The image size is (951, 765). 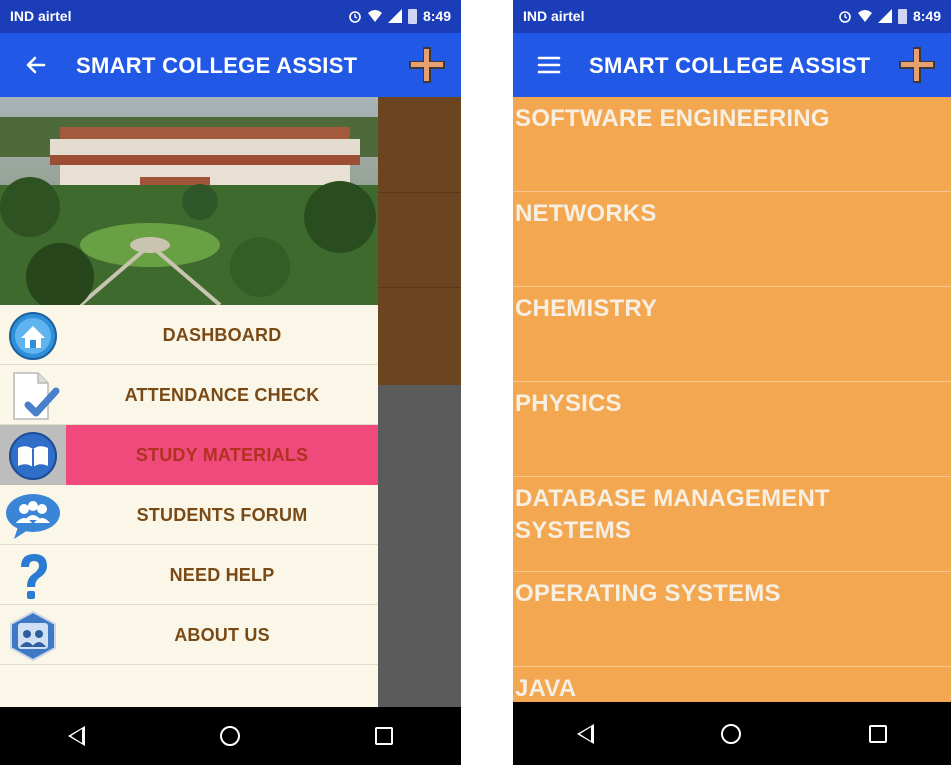 What do you see at coordinates (34, 576) in the screenshot?
I see `question-mark-icon` at bounding box center [34, 576].